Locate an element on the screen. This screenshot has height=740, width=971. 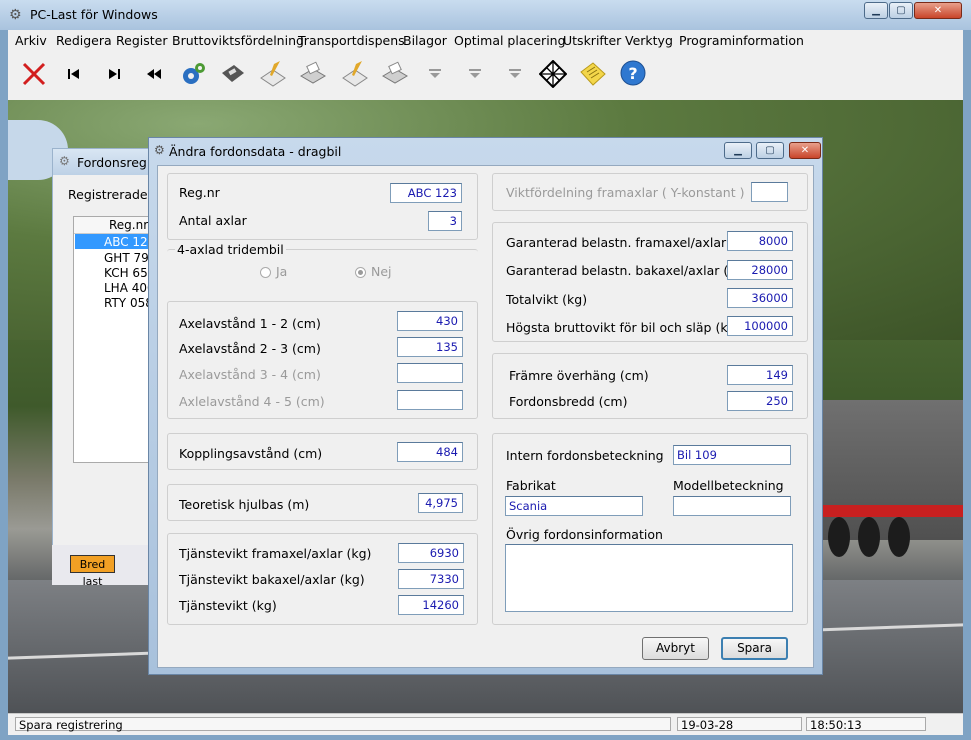
tridem-yes-radio is located at coordinates (265, 272).